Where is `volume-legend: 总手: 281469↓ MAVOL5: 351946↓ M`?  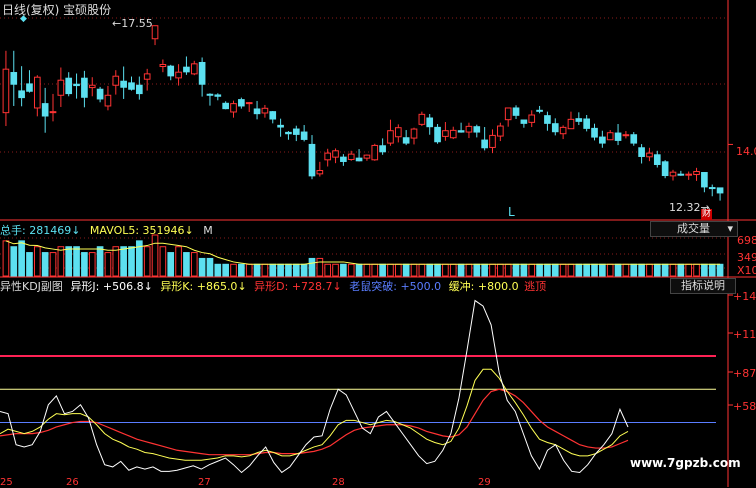 volume-legend: 总手: 281469↓ MAVOL5: 351946↓ M is located at coordinates (106, 230).